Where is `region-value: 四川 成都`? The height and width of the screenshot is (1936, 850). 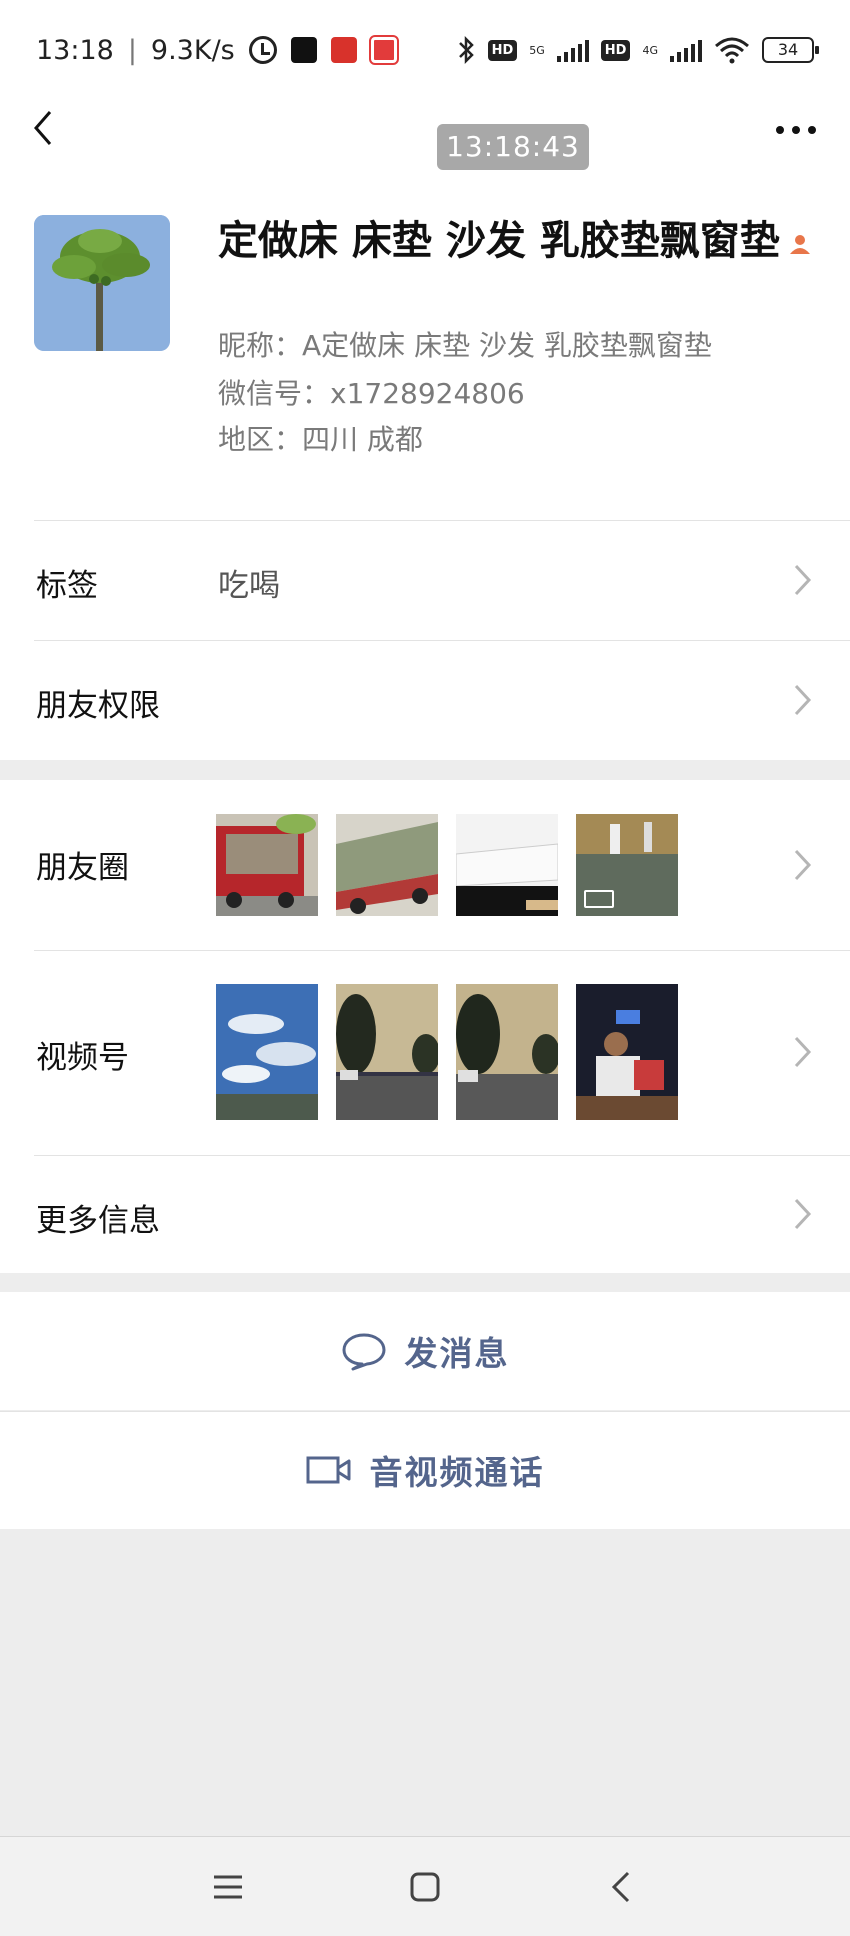 region-value: 四川 成都 is located at coordinates (362, 439).